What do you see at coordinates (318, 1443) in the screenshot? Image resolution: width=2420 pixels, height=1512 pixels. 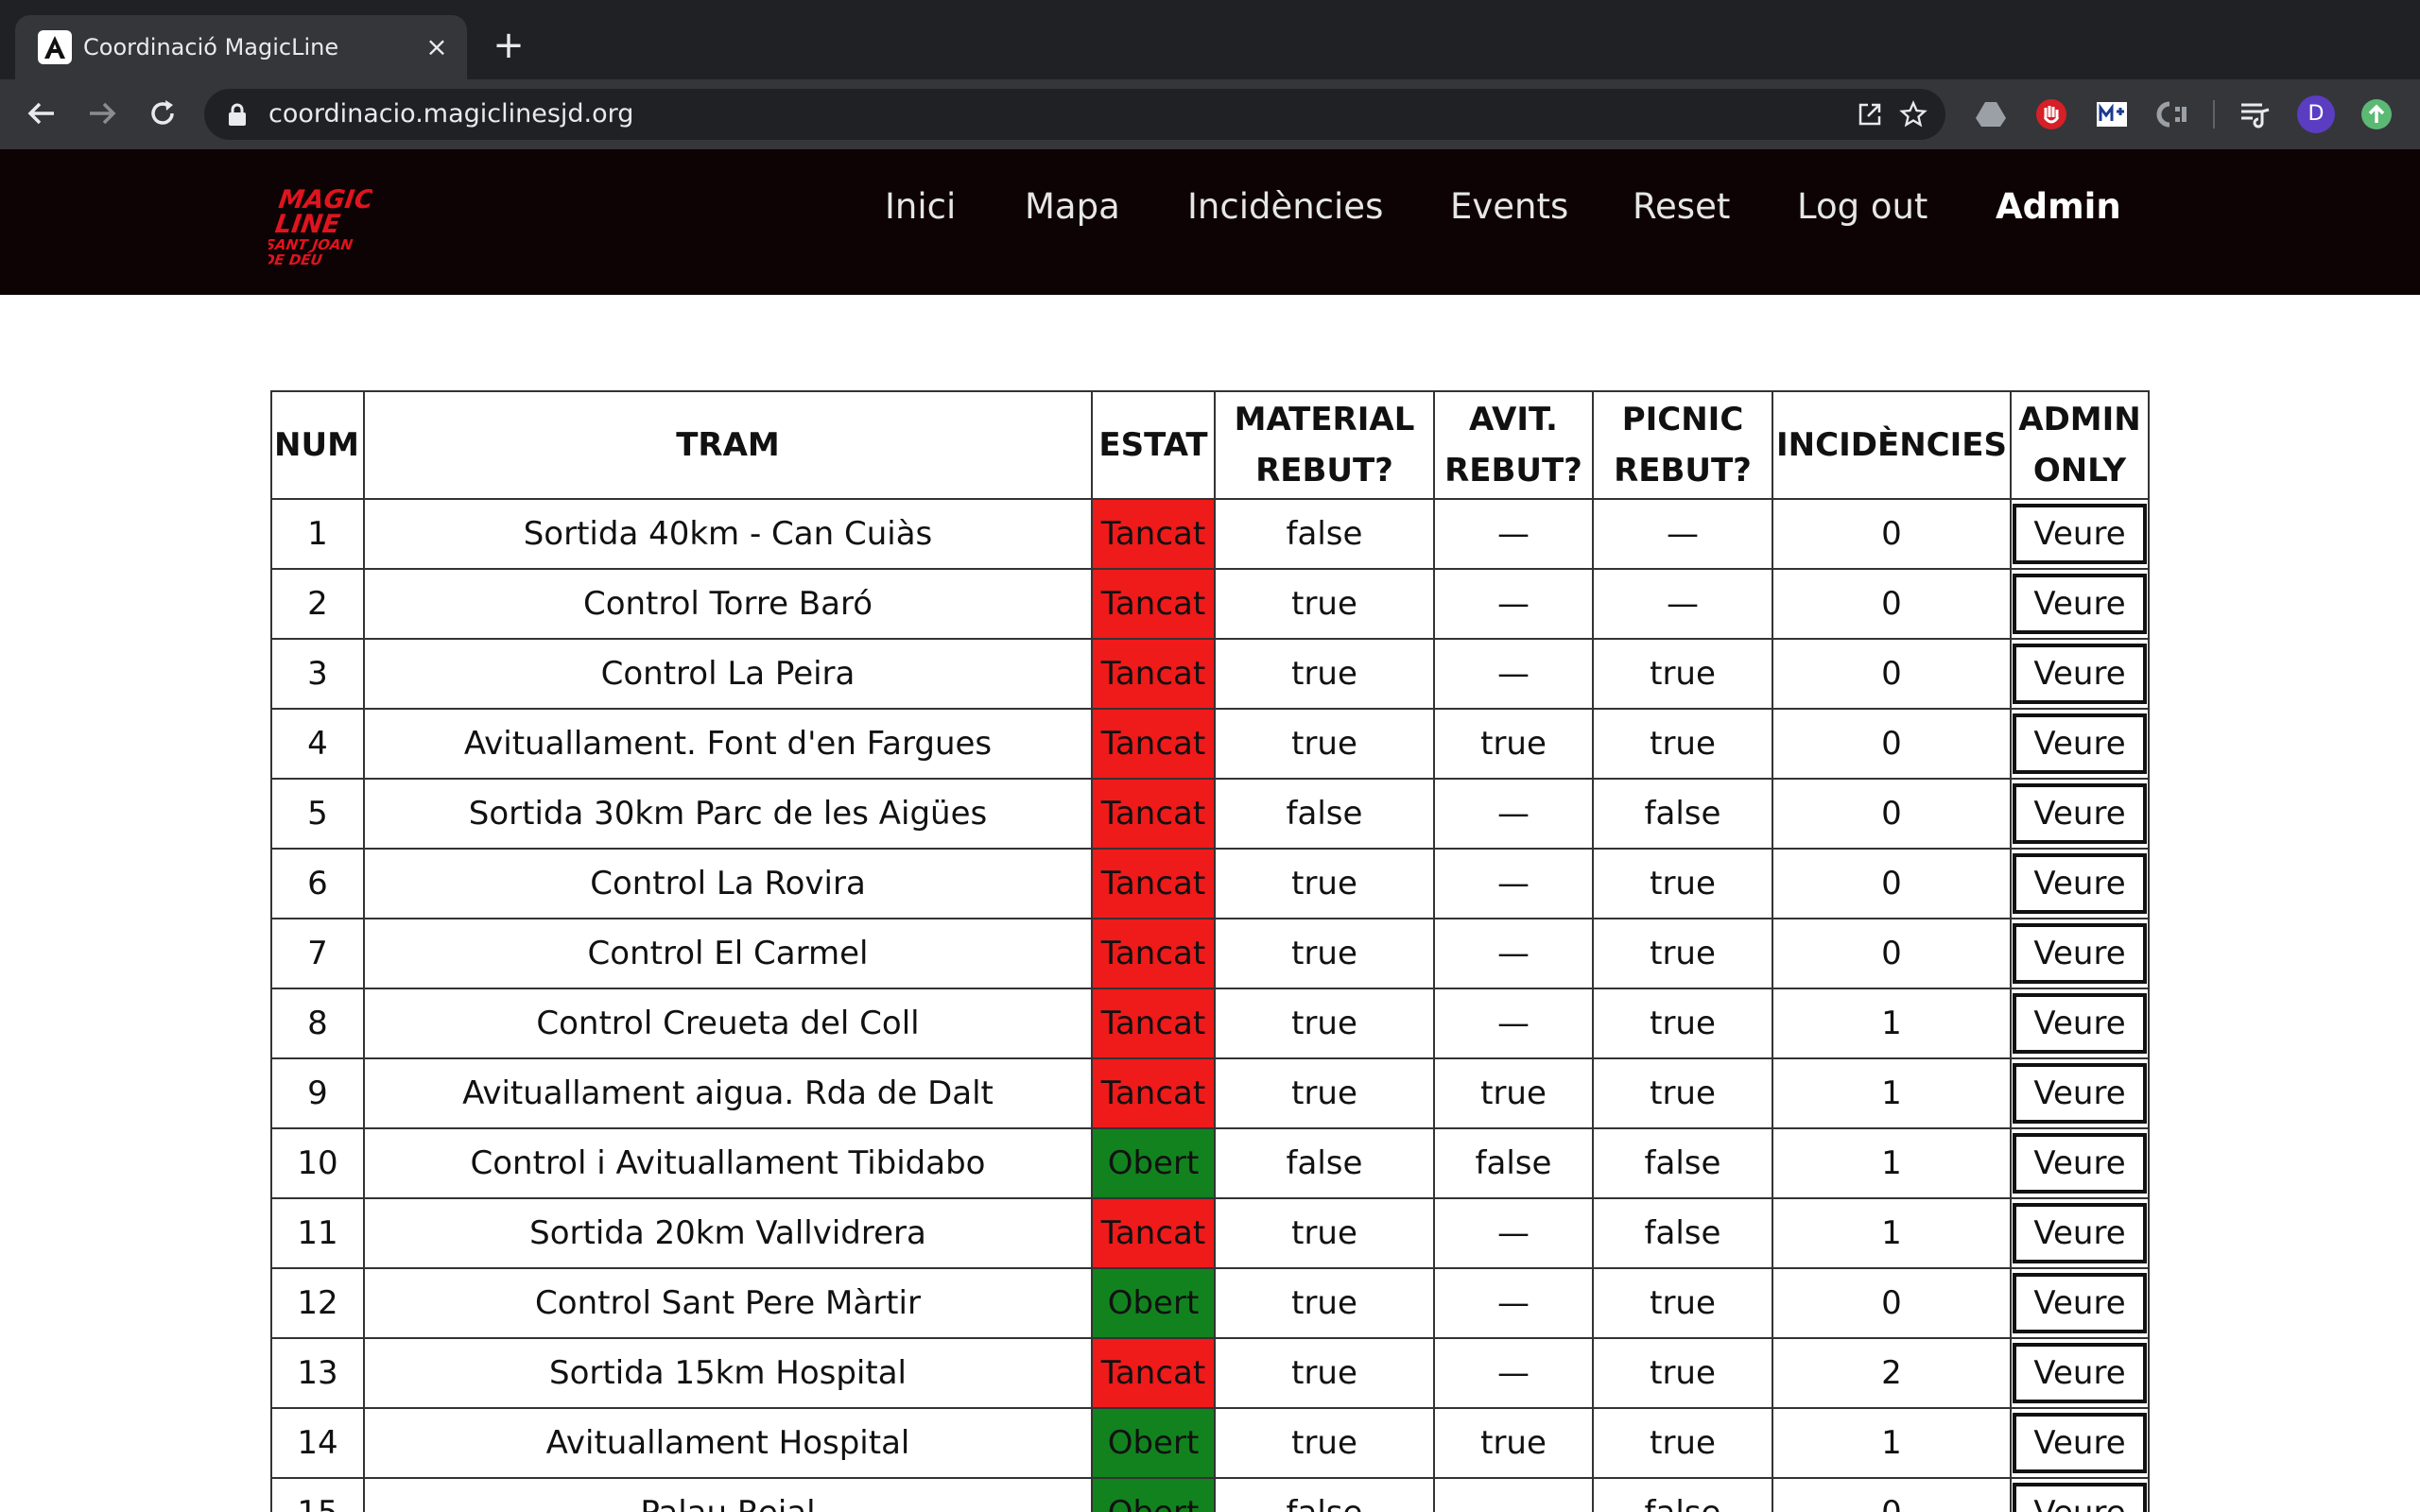 I see `cell-num: 14` at bounding box center [318, 1443].